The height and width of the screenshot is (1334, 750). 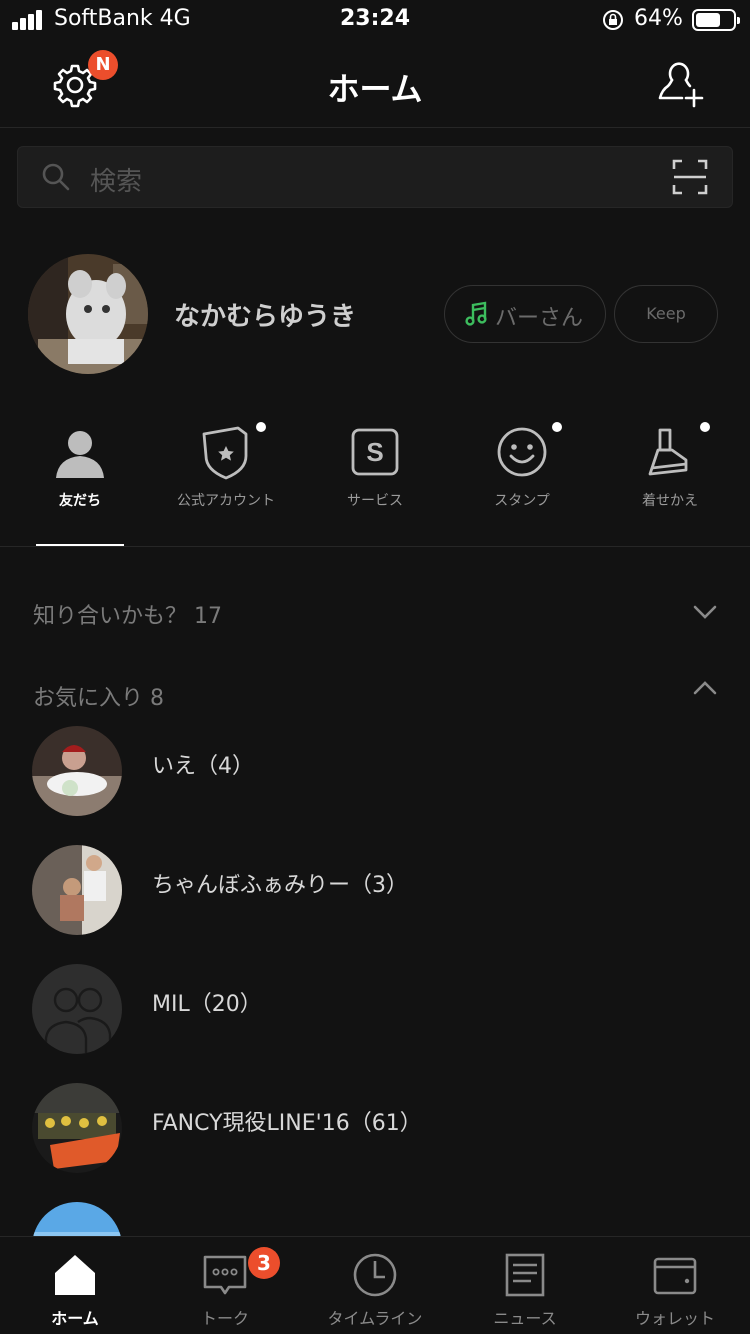 What do you see at coordinates (476, 313) in the screenshot?
I see `music-note-icon` at bounding box center [476, 313].